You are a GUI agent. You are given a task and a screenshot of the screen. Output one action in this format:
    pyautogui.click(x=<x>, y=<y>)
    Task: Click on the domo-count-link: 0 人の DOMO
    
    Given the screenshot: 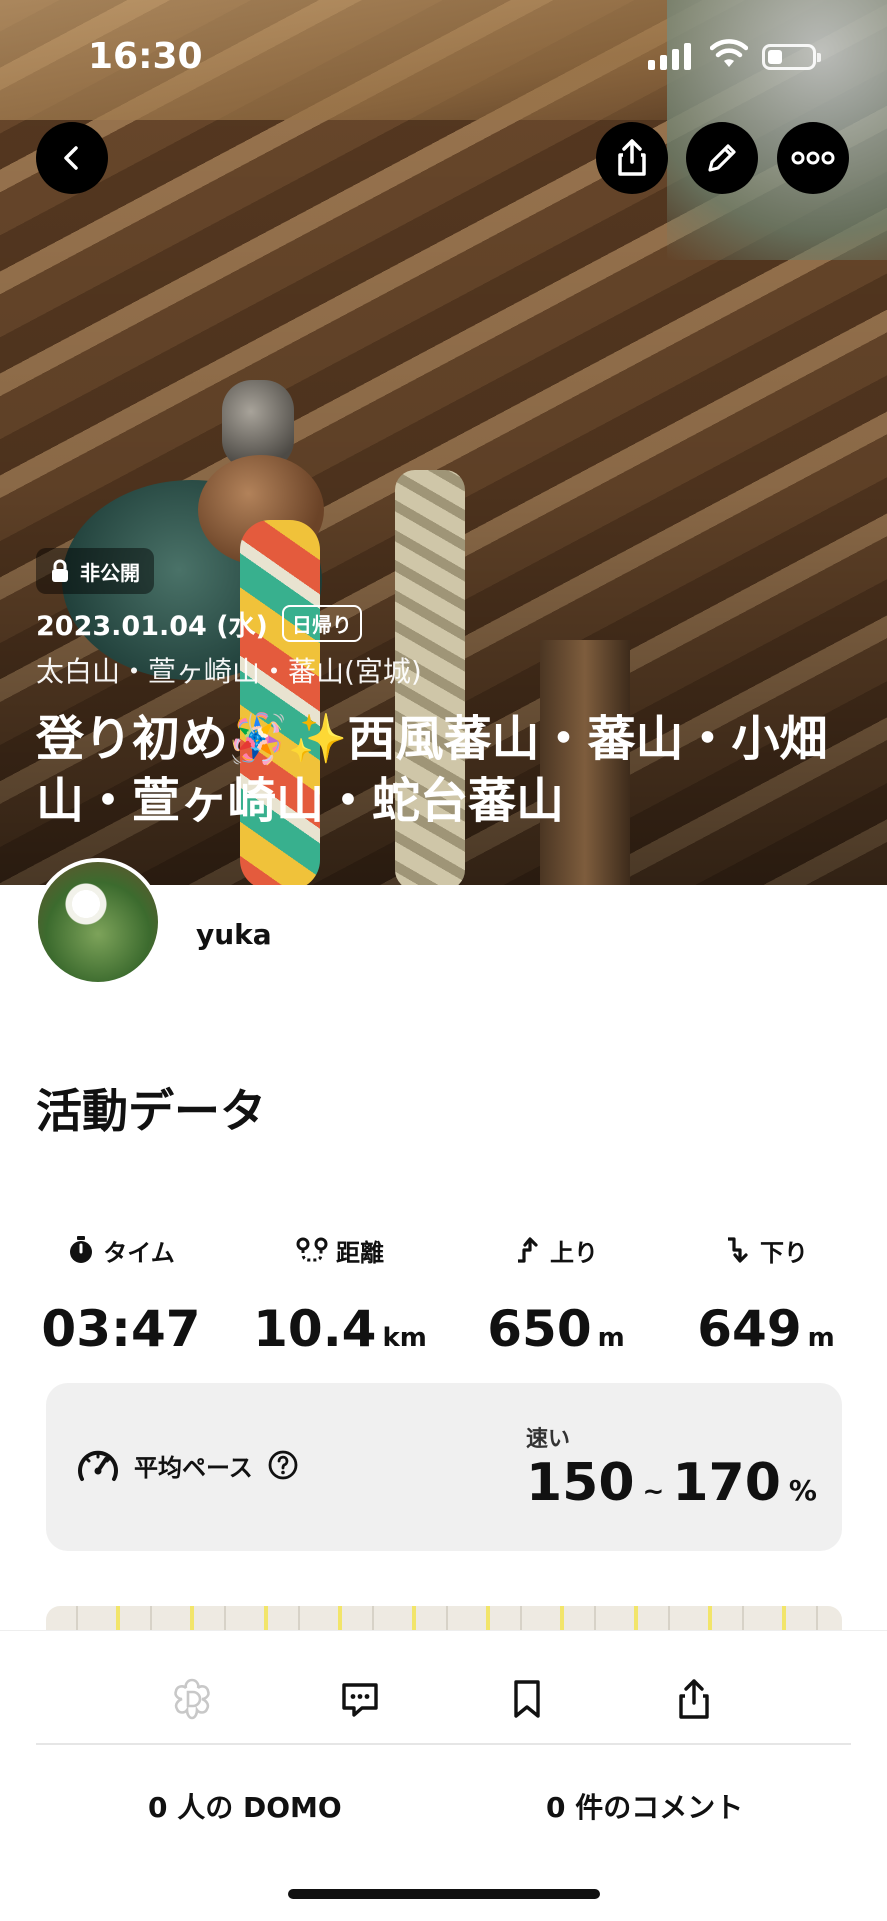 What is the action you would take?
    pyautogui.click(x=245, y=1806)
    